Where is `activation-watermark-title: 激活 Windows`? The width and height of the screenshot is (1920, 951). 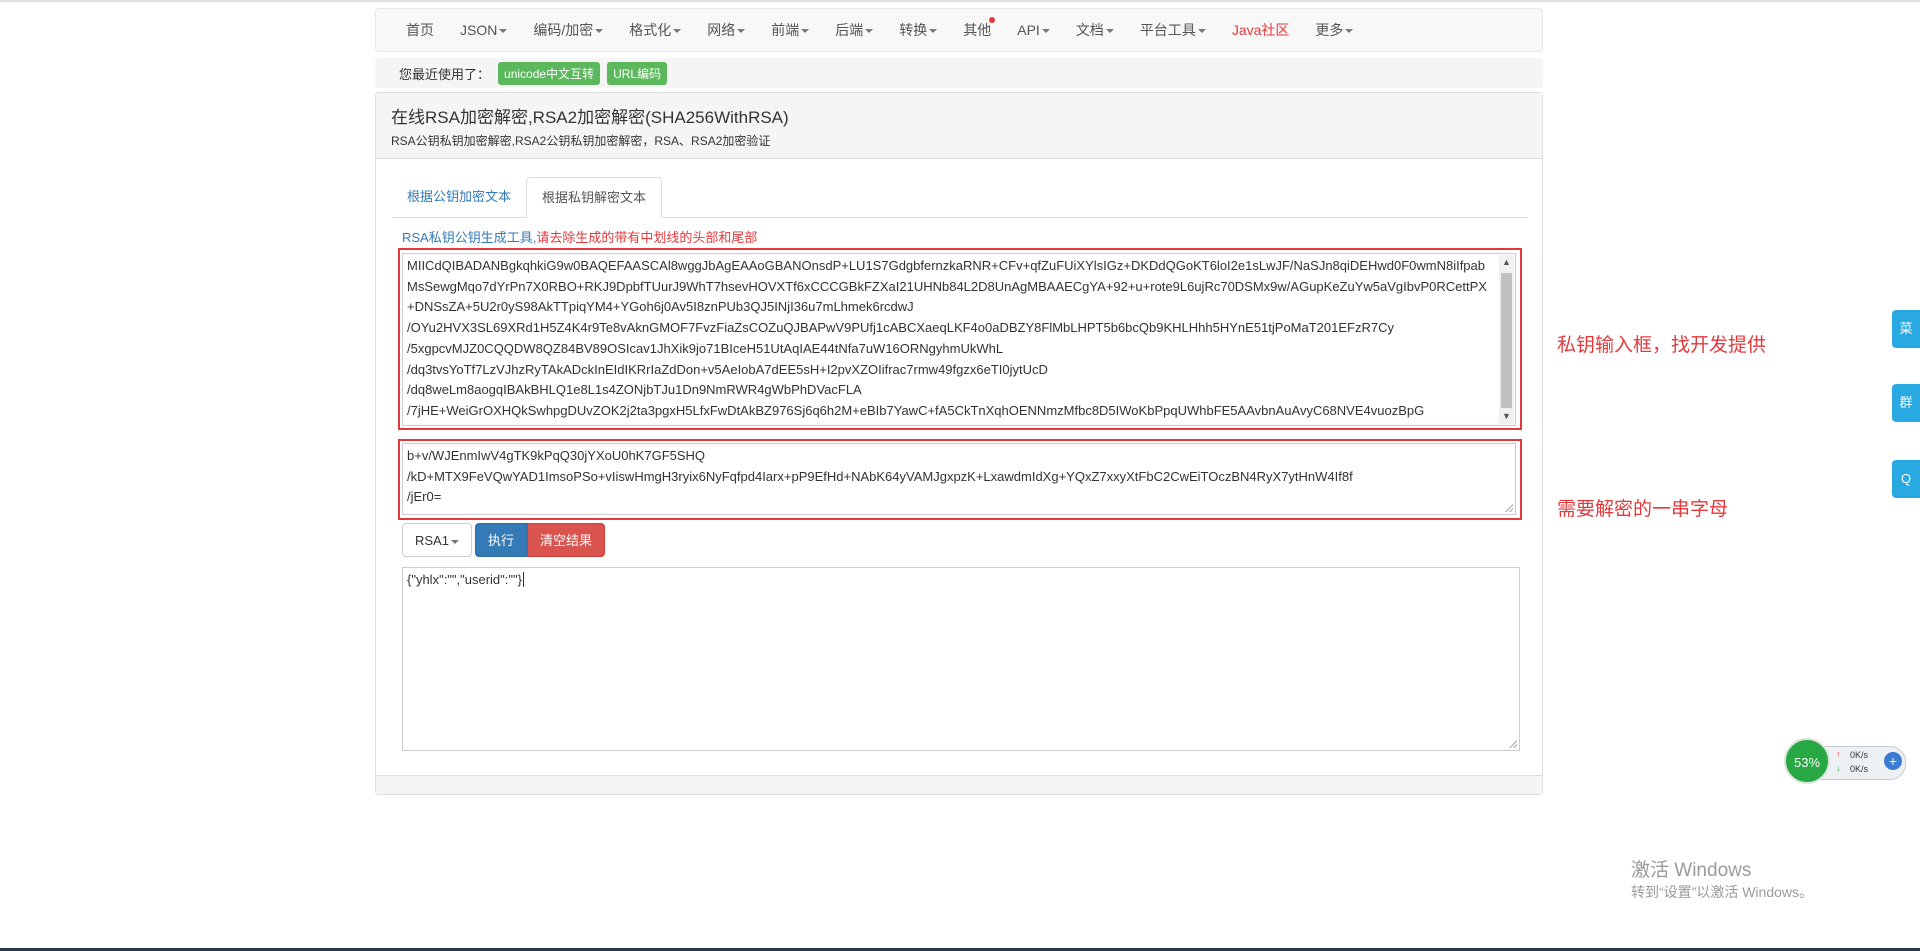 activation-watermark-title: 激活 Windows is located at coordinates (1691, 870).